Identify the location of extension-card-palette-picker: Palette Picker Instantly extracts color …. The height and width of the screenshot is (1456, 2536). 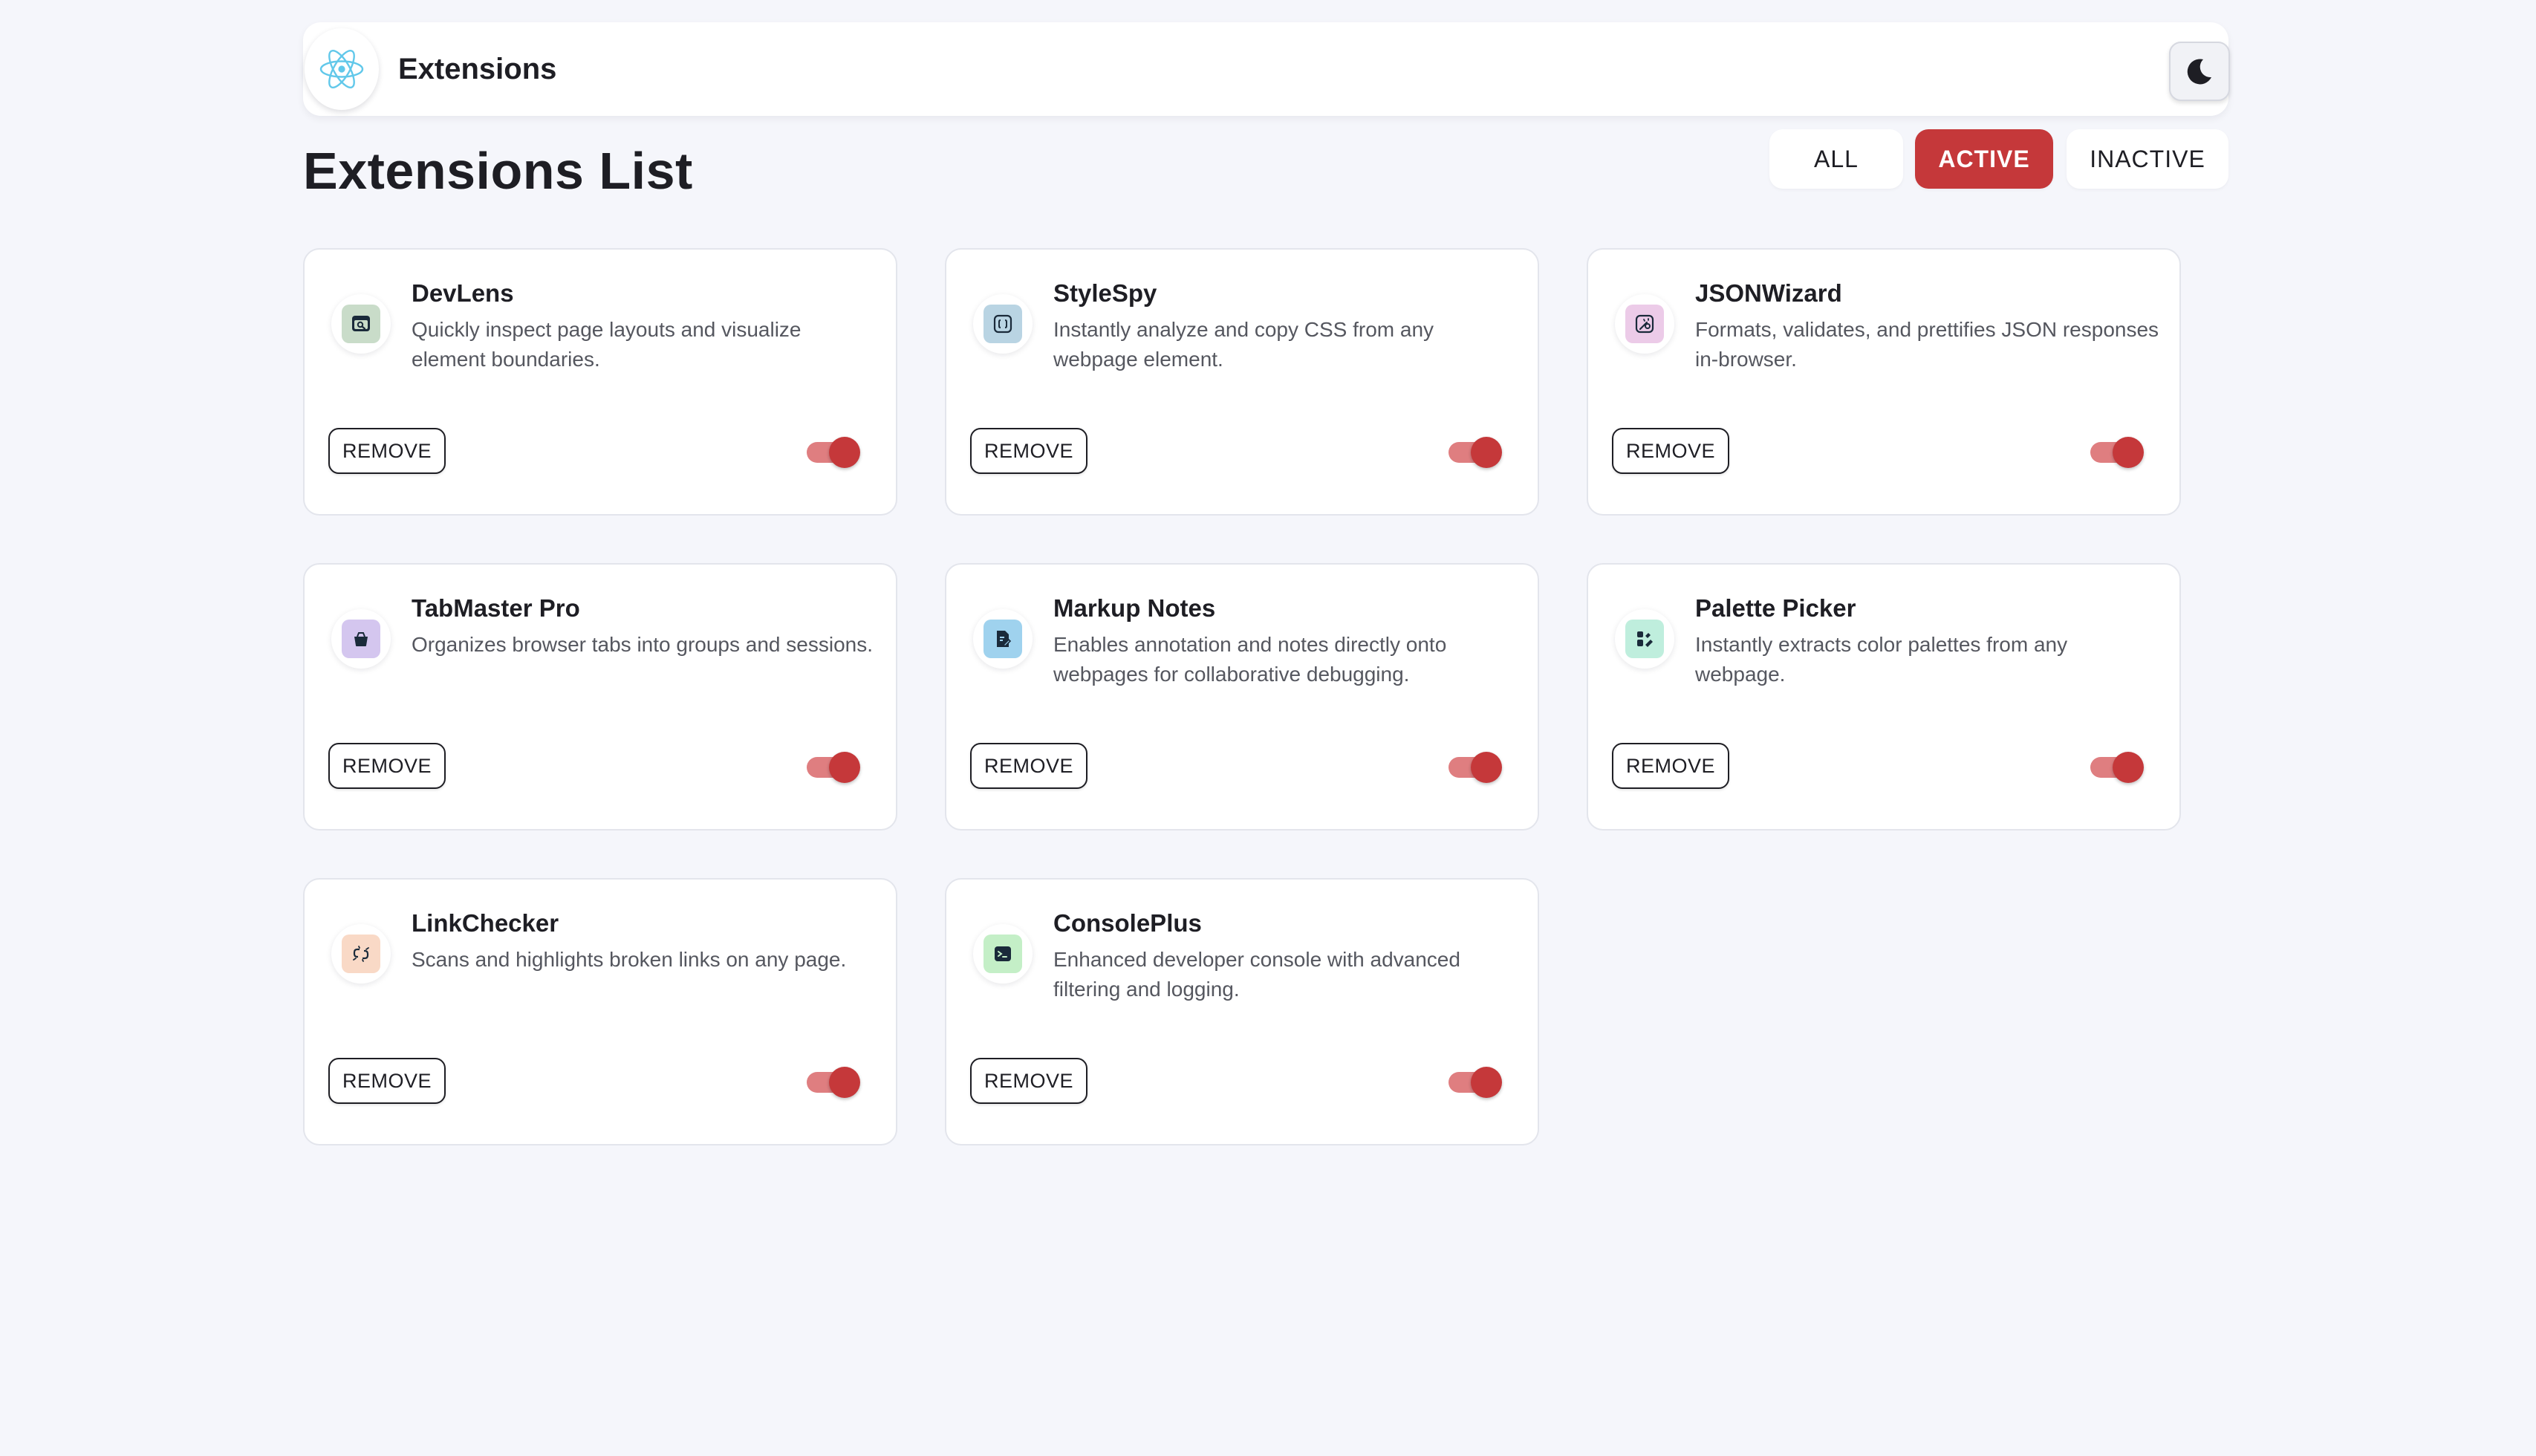
(1884, 697).